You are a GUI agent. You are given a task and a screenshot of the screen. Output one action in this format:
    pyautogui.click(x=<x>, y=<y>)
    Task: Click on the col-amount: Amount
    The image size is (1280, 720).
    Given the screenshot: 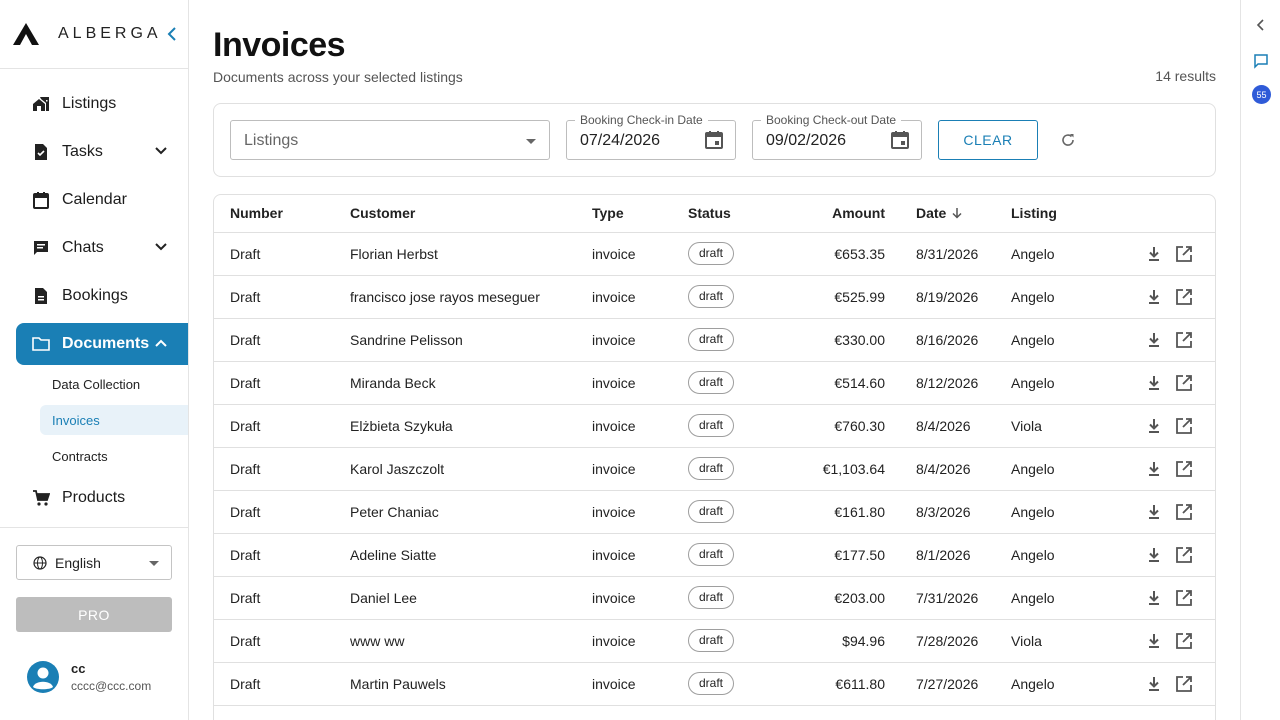 What is the action you would take?
    pyautogui.click(x=834, y=214)
    